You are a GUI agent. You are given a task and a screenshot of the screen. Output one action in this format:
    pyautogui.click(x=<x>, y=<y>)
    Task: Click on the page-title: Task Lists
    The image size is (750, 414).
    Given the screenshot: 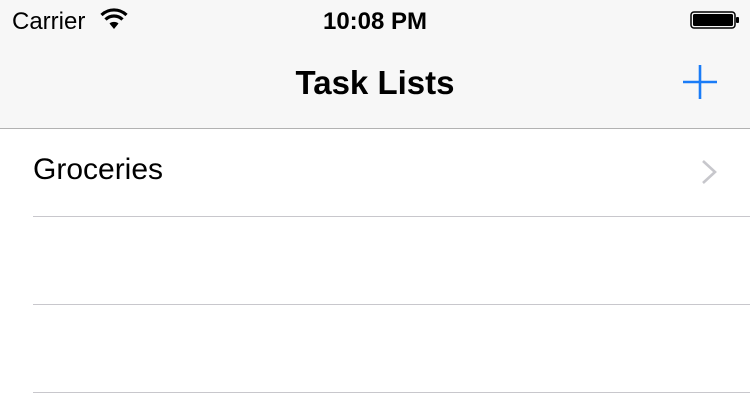 What is the action you would take?
    pyautogui.click(x=375, y=82)
    